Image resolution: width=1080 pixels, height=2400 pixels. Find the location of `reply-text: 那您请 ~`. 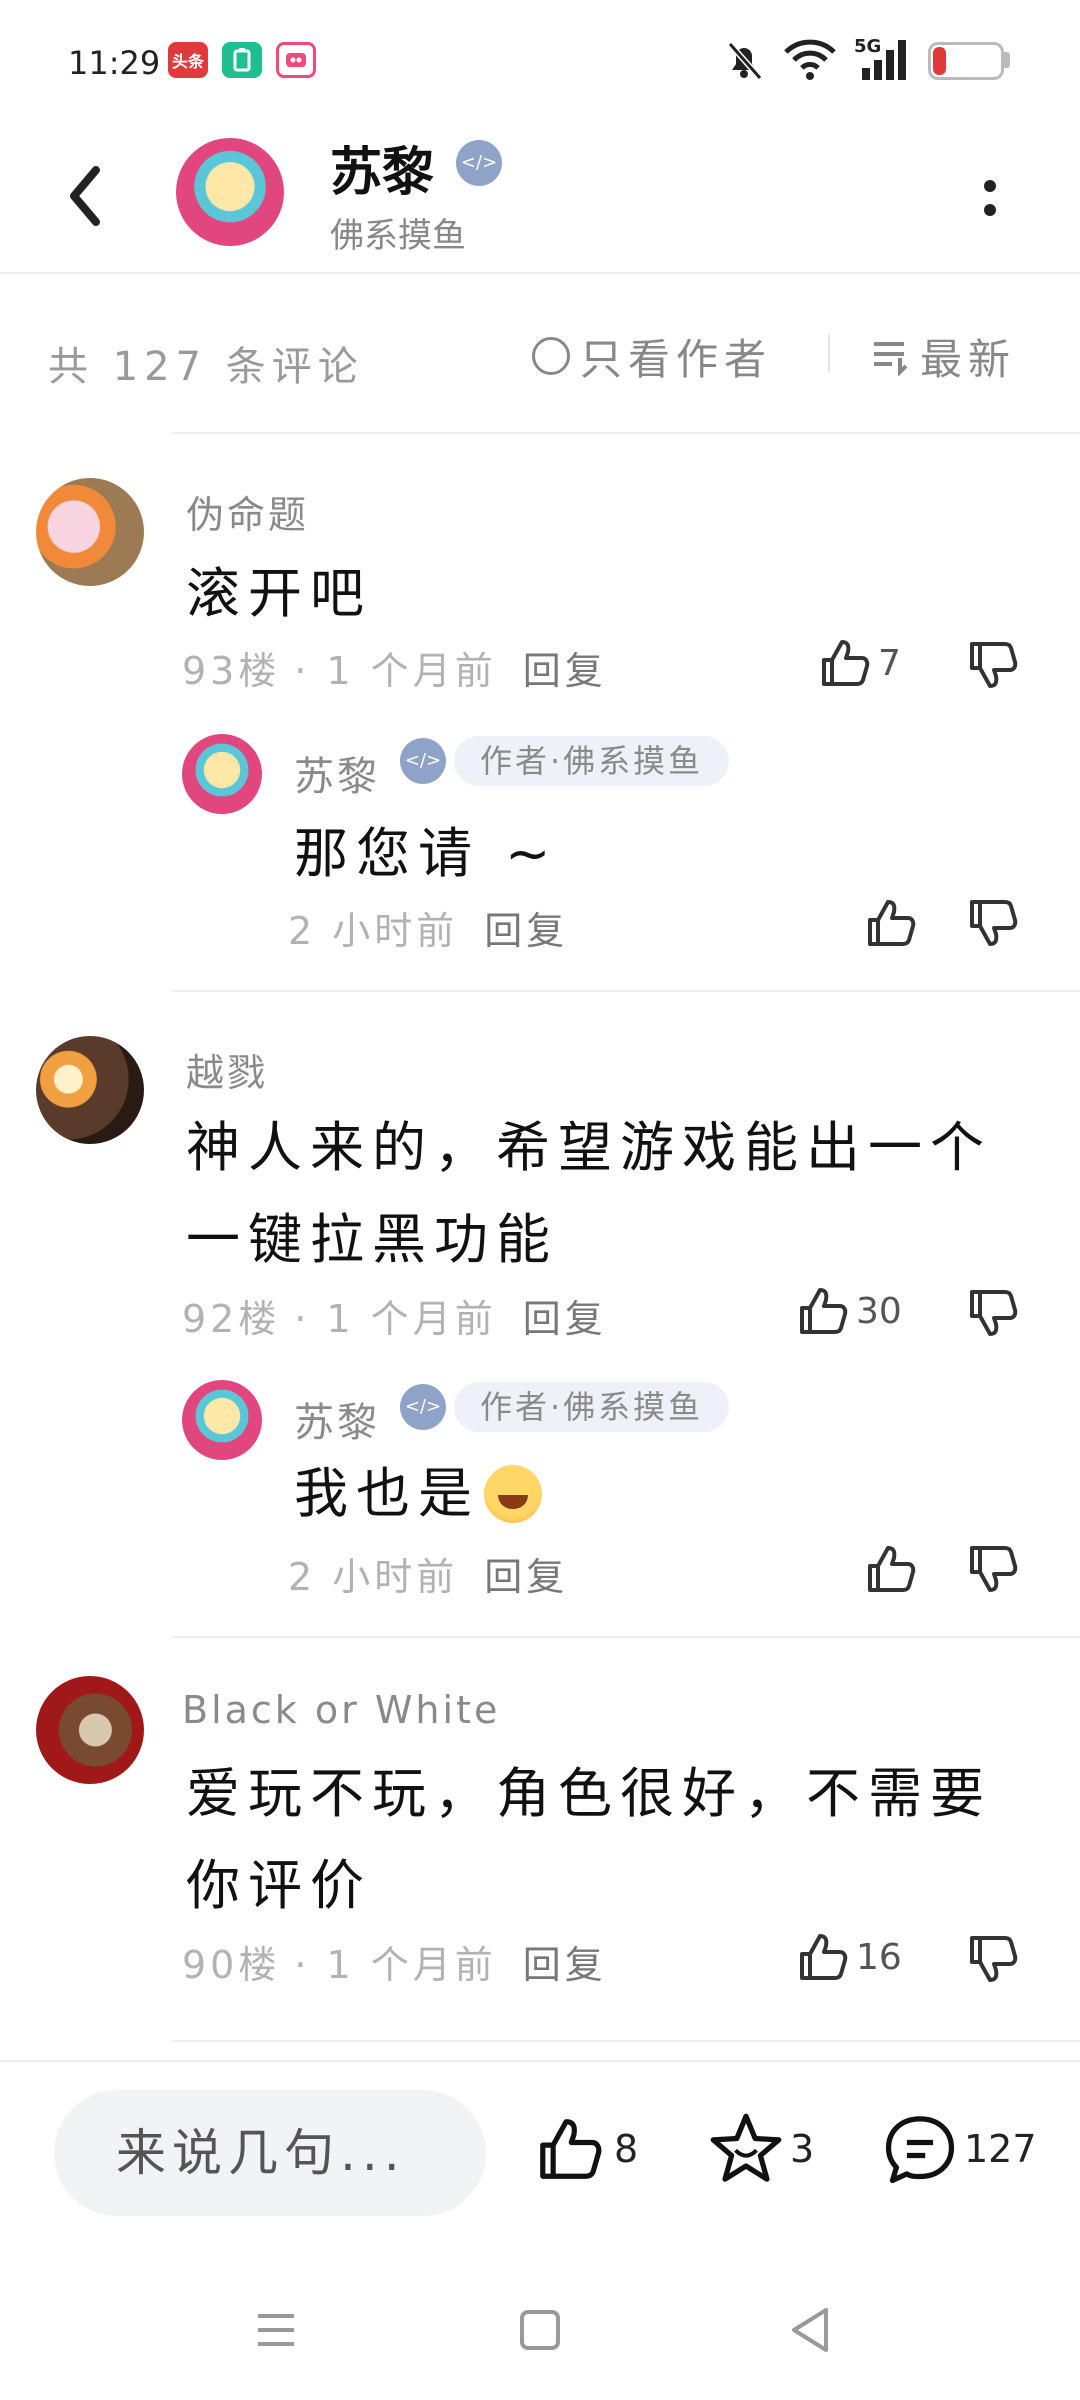

reply-text: 那您请 ~ is located at coordinates (426, 853).